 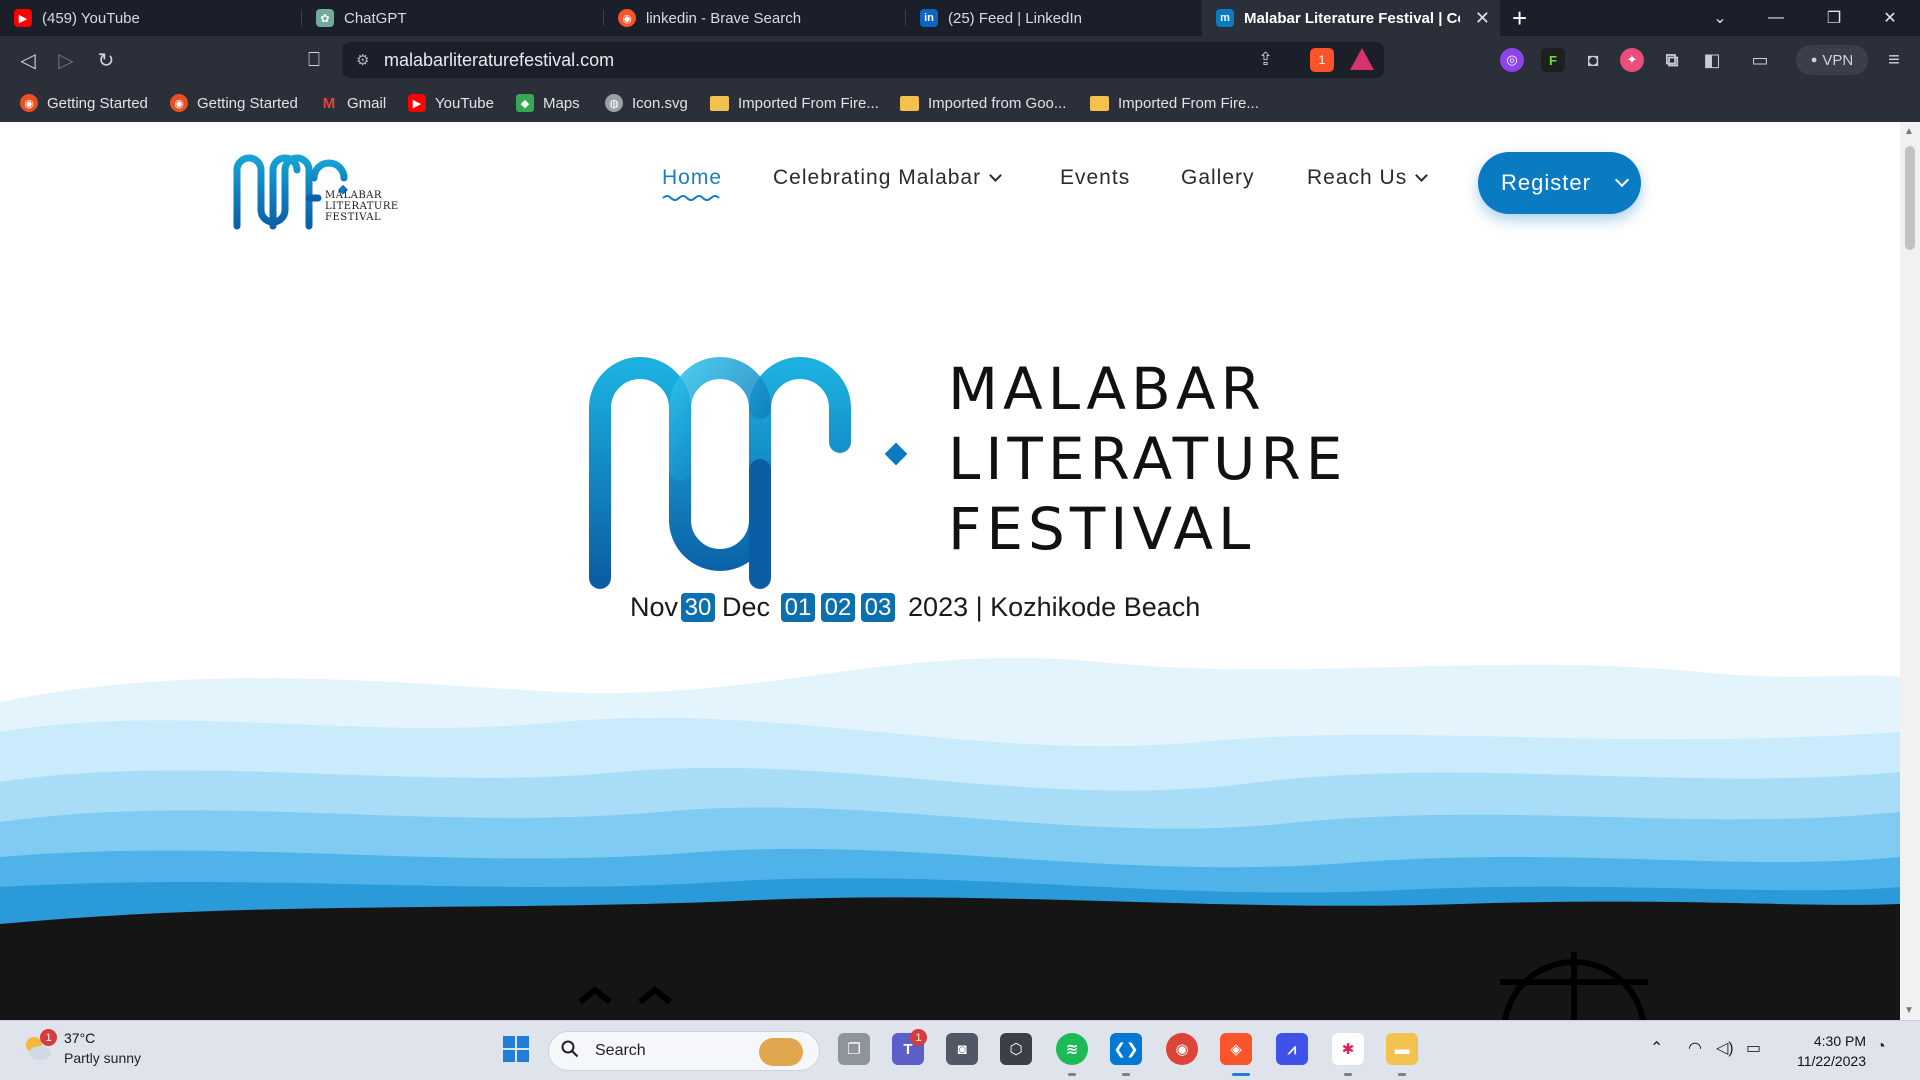 I want to click on shields-count: 1, so click(x=1322, y=60).